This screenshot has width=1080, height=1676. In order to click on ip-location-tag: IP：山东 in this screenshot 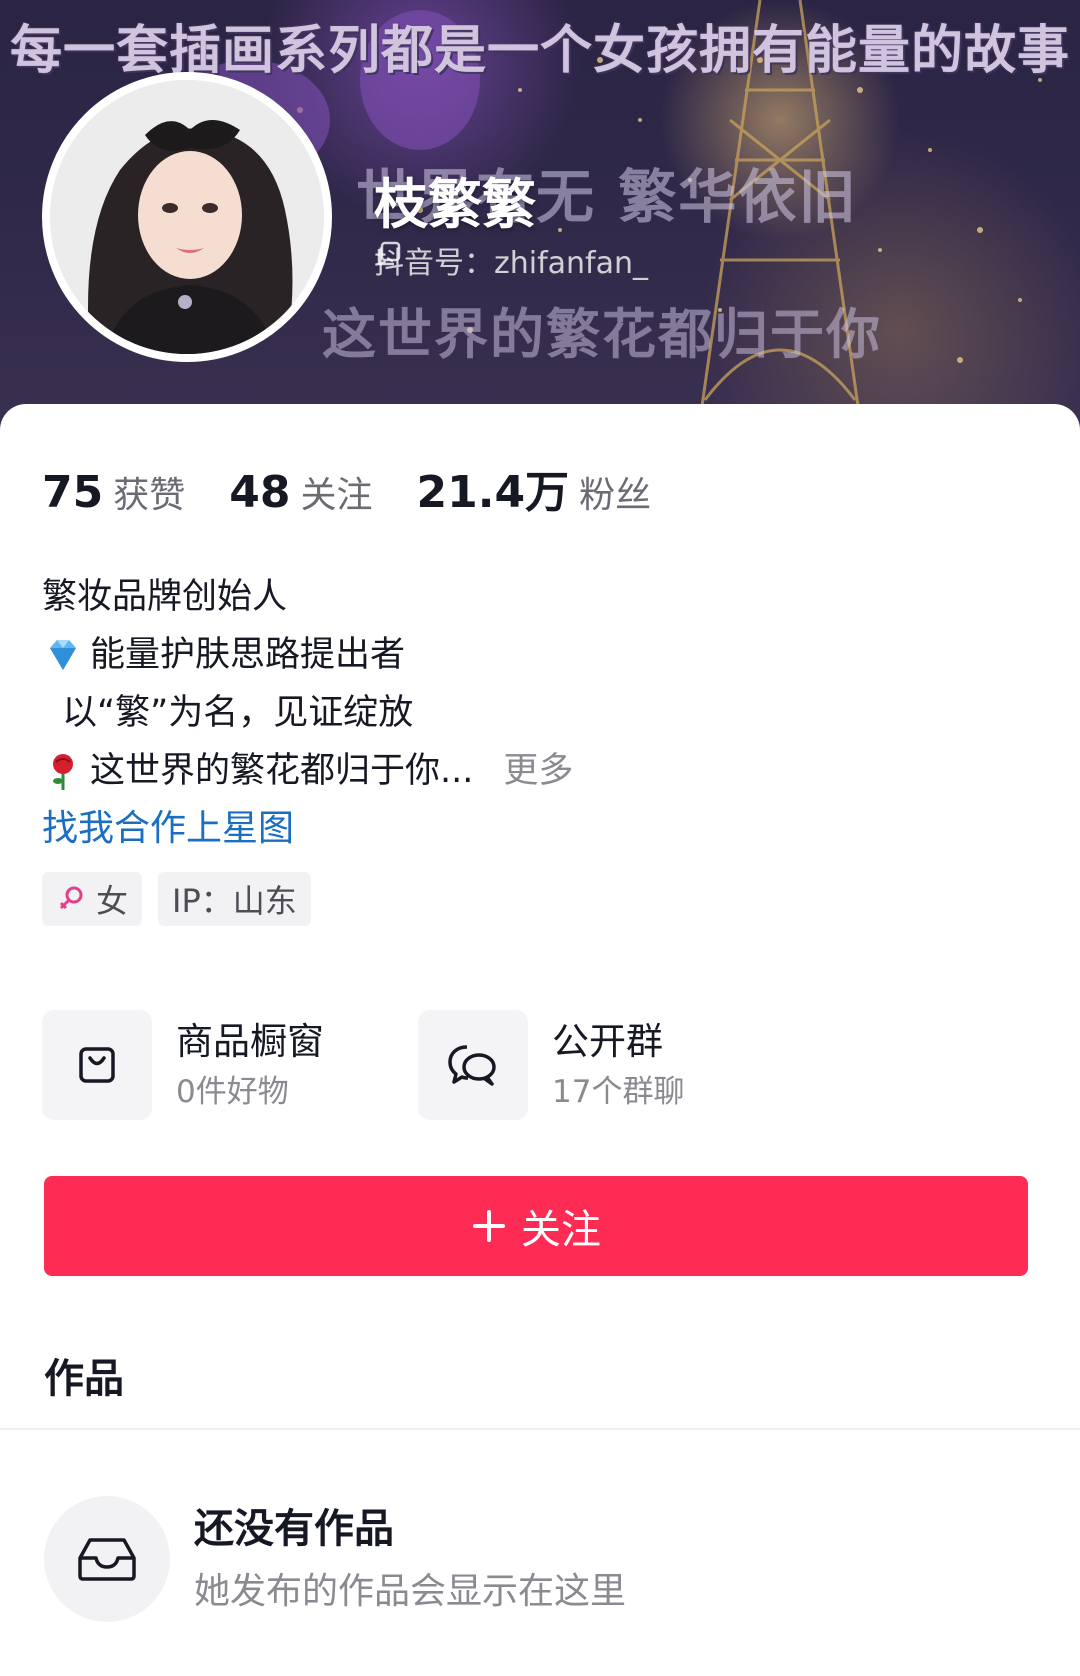, I will do `click(234, 899)`.